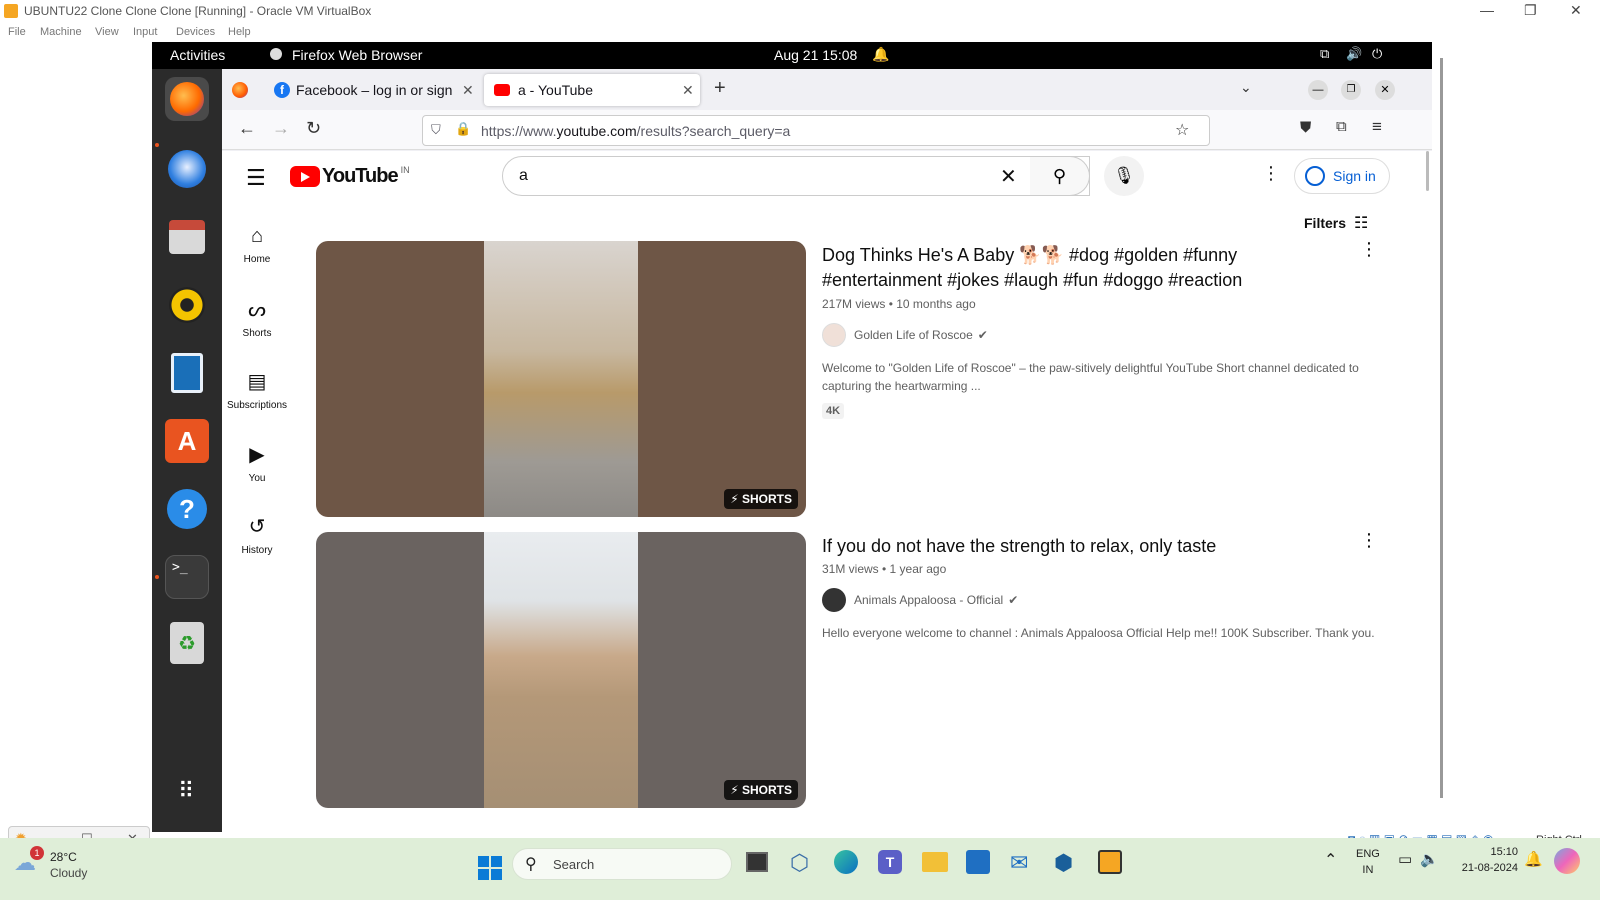 The width and height of the screenshot is (1600, 900). What do you see at coordinates (313, 128) in the screenshot?
I see `reload-icon: ↻` at bounding box center [313, 128].